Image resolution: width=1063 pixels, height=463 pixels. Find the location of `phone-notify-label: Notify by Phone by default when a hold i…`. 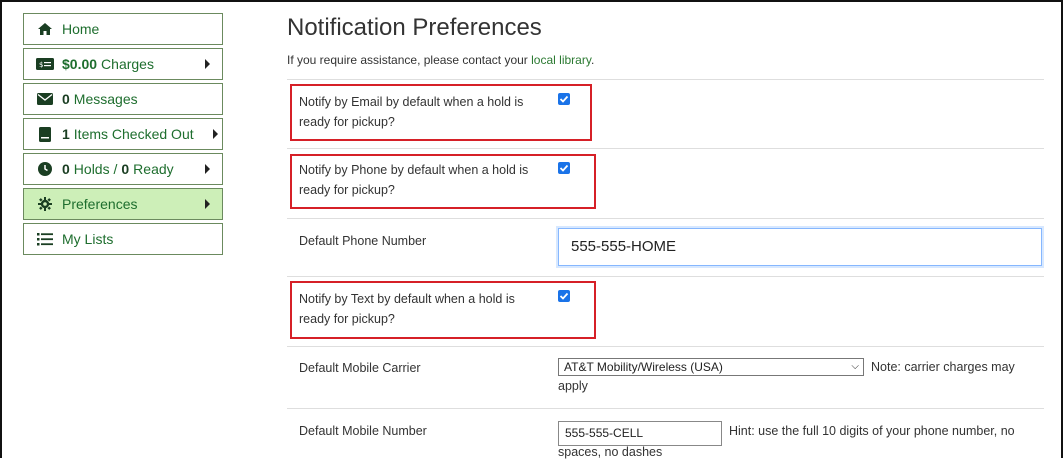

phone-notify-label: Notify by Phone by default when a hold i… is located at coordinates (414, 180).